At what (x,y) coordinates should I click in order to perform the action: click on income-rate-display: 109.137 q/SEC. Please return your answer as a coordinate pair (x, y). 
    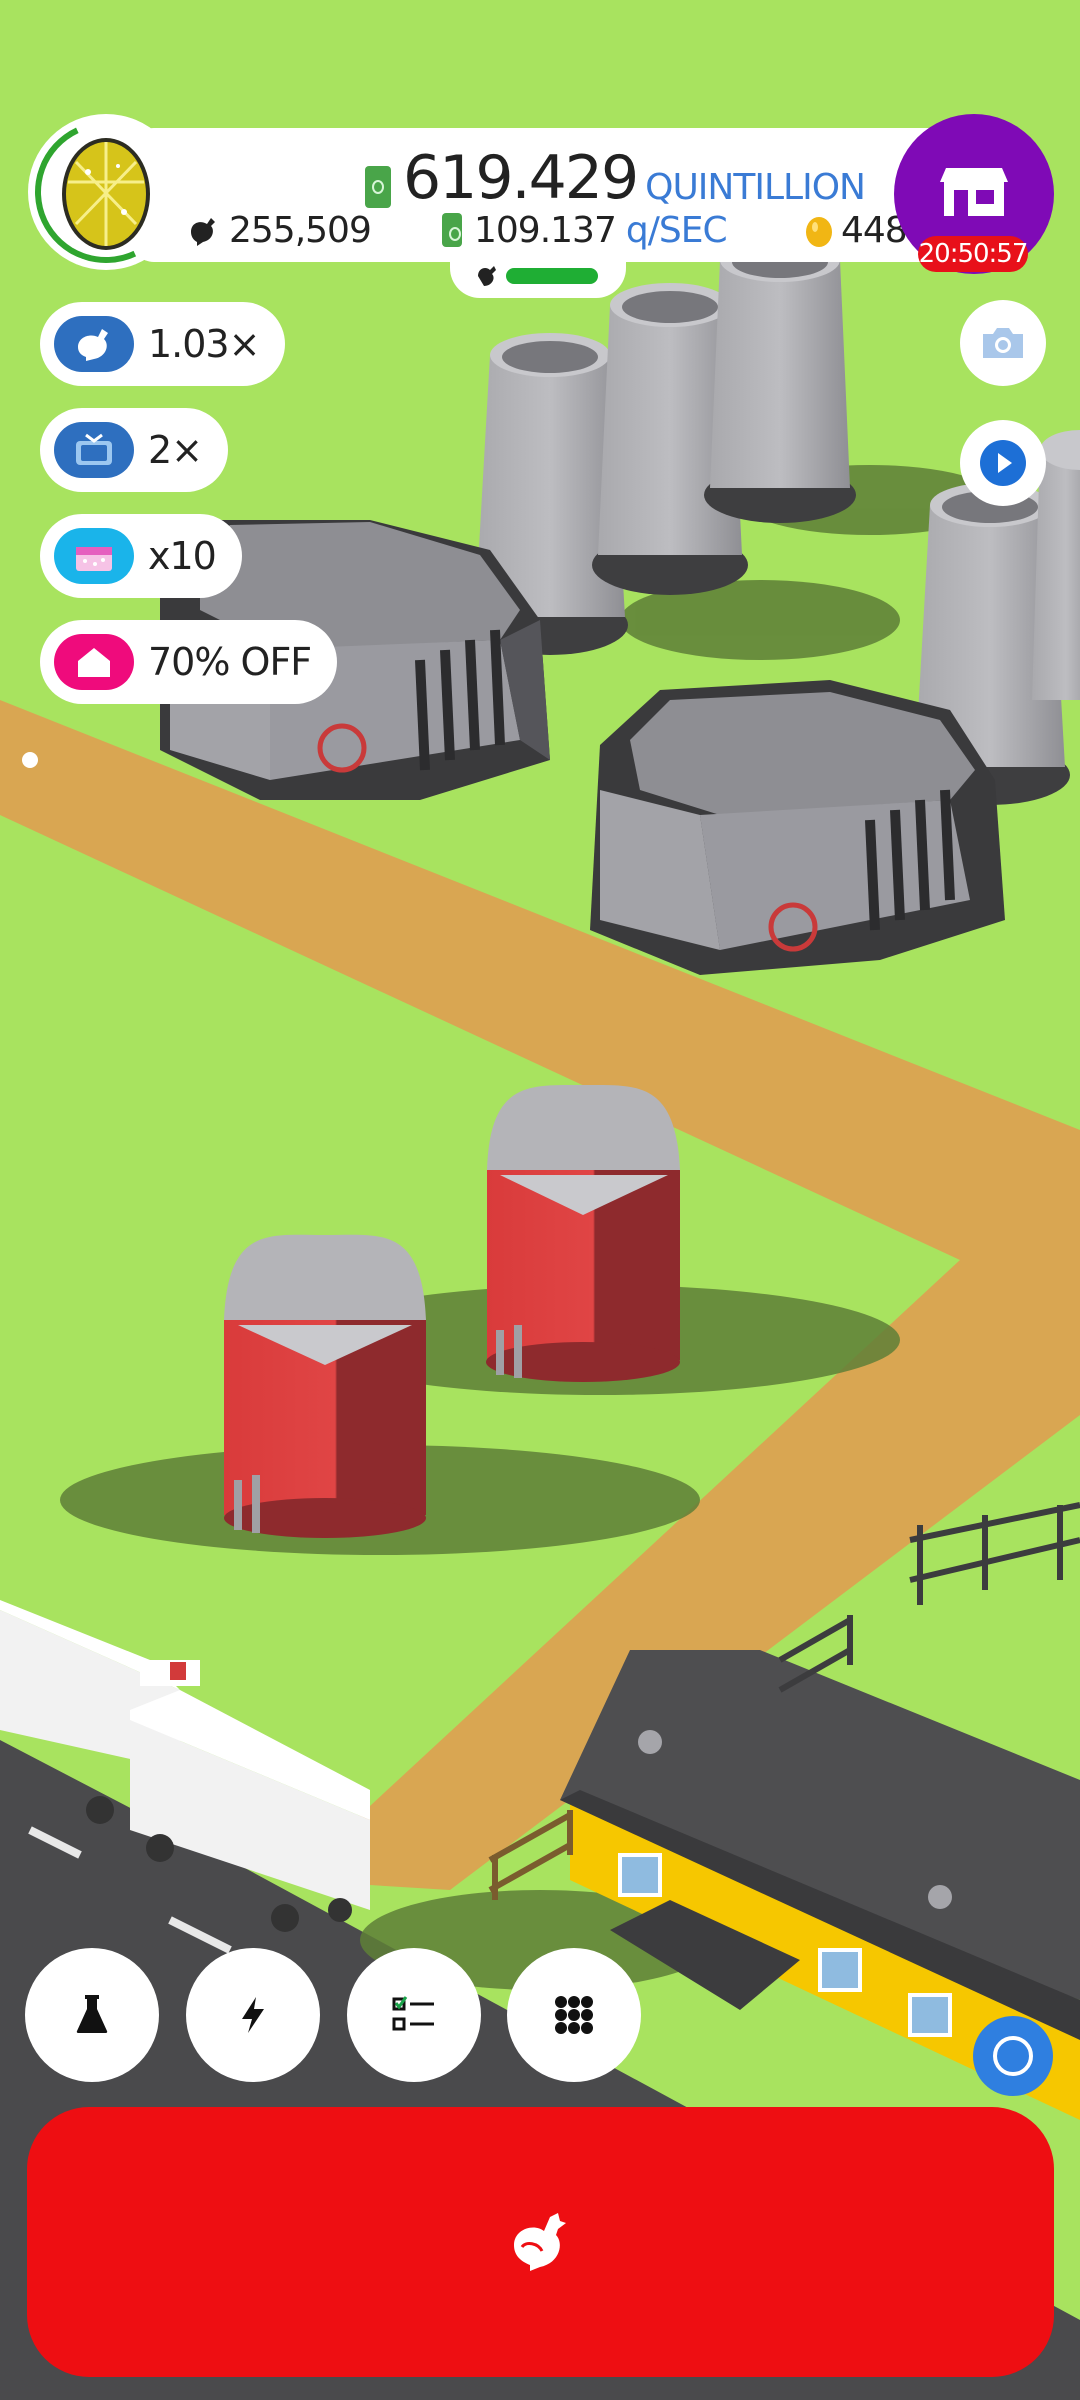
    Looking at the image, I should click on (585, 230).